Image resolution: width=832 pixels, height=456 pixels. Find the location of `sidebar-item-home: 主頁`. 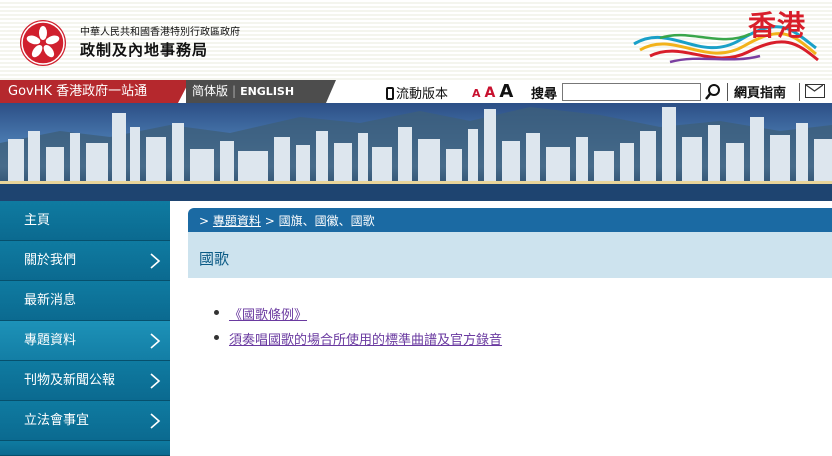

sidebar-item-home: 主頁 is located at coordinates (85, 221).